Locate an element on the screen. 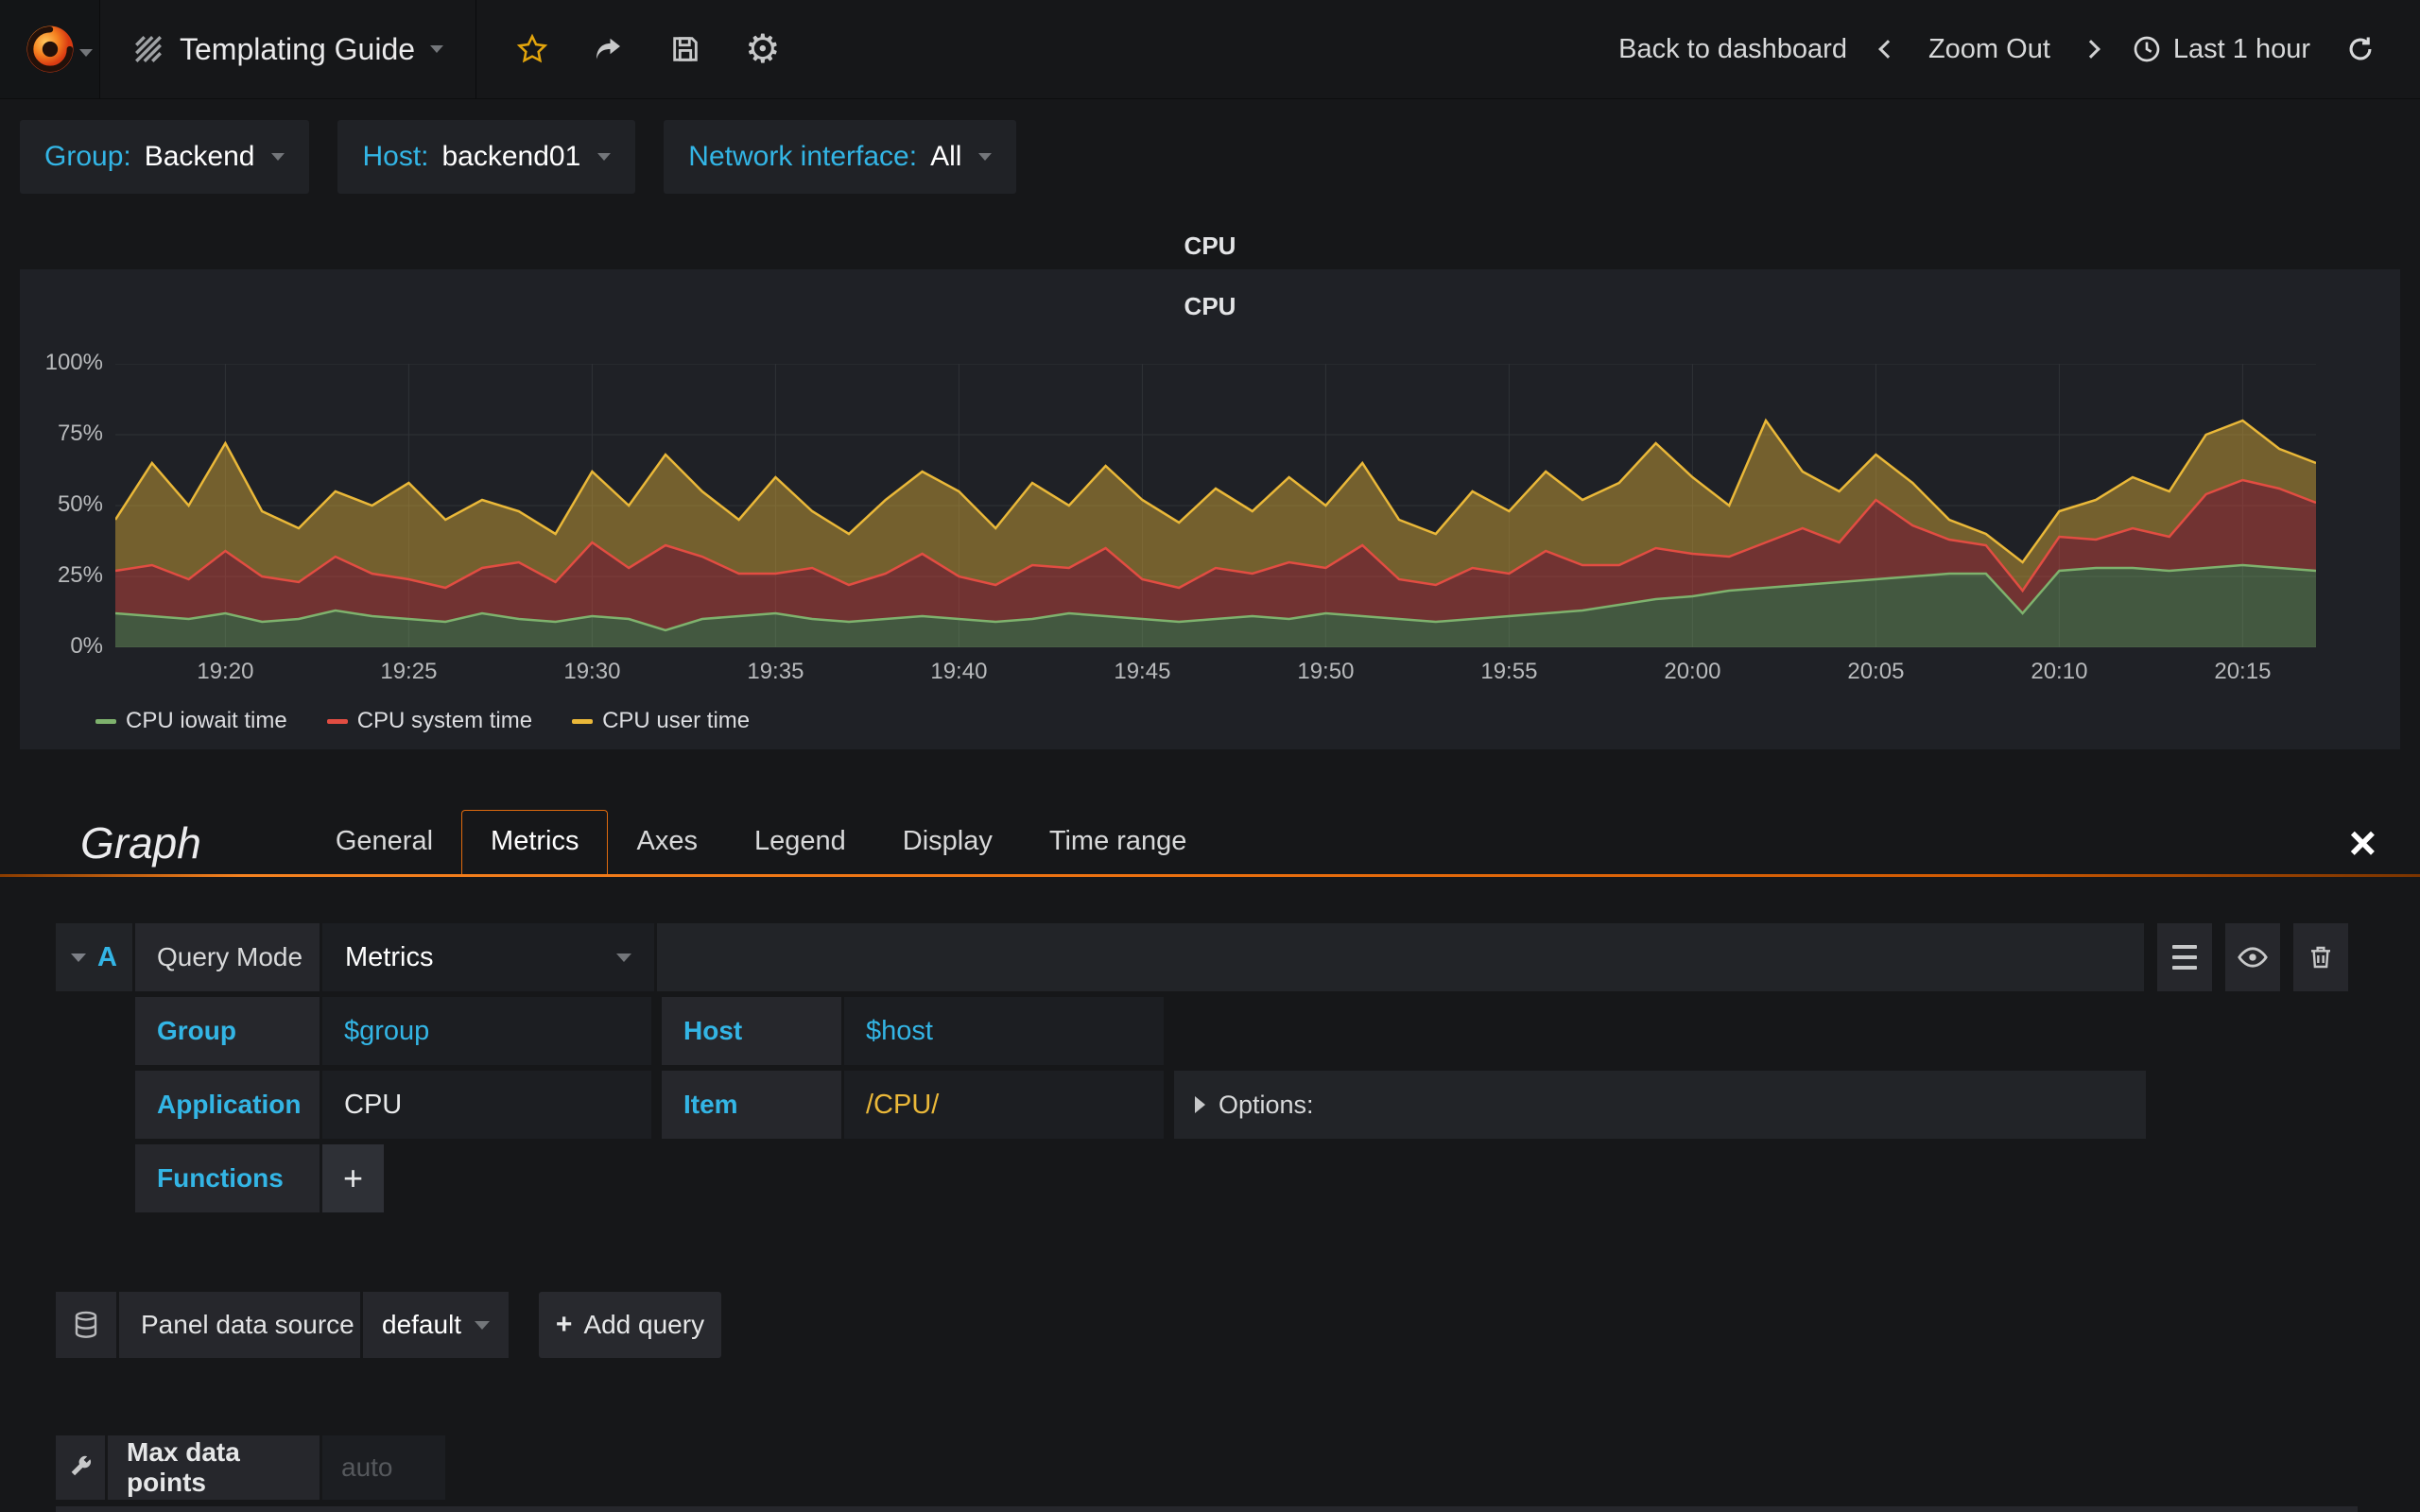 This screenshot has width=2420, height=1512. clock-icon is located at coordinates (2147, 49).